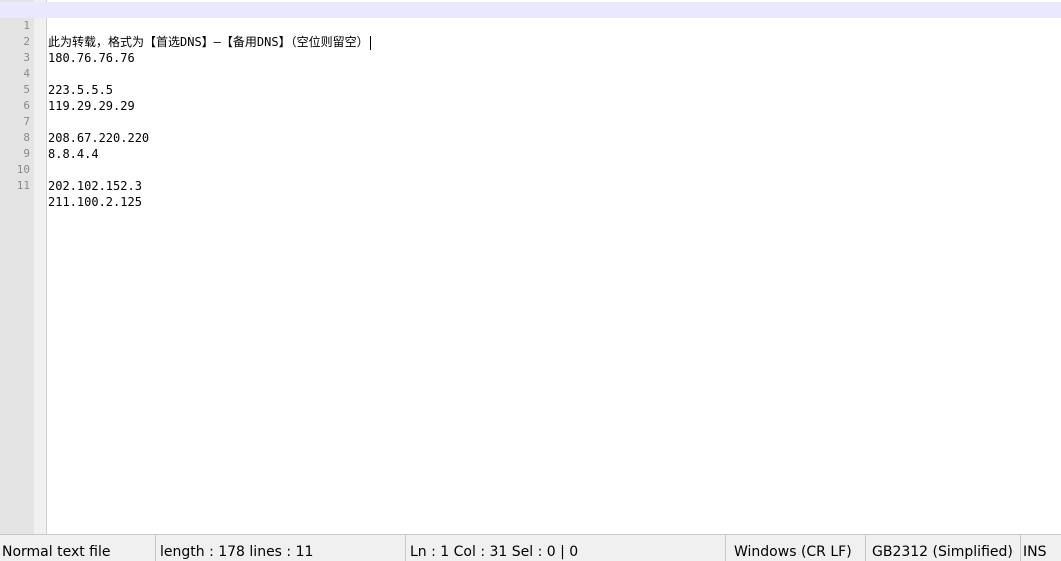 This screenshot has height=561, width=1061. Describe the element at coordinates (95, 202) in the screenshot. I see `line-text: 211.100.2.125` at that location.